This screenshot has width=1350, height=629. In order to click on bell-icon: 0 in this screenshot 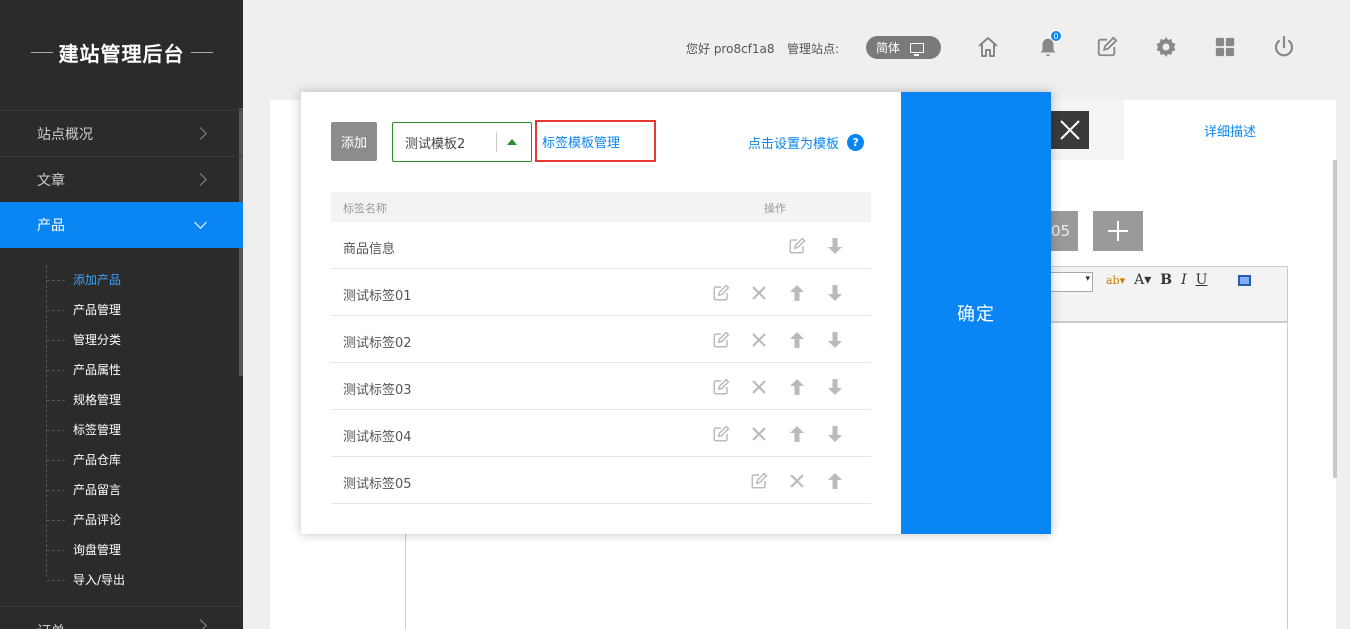, I will do `click(1048, 45)`.